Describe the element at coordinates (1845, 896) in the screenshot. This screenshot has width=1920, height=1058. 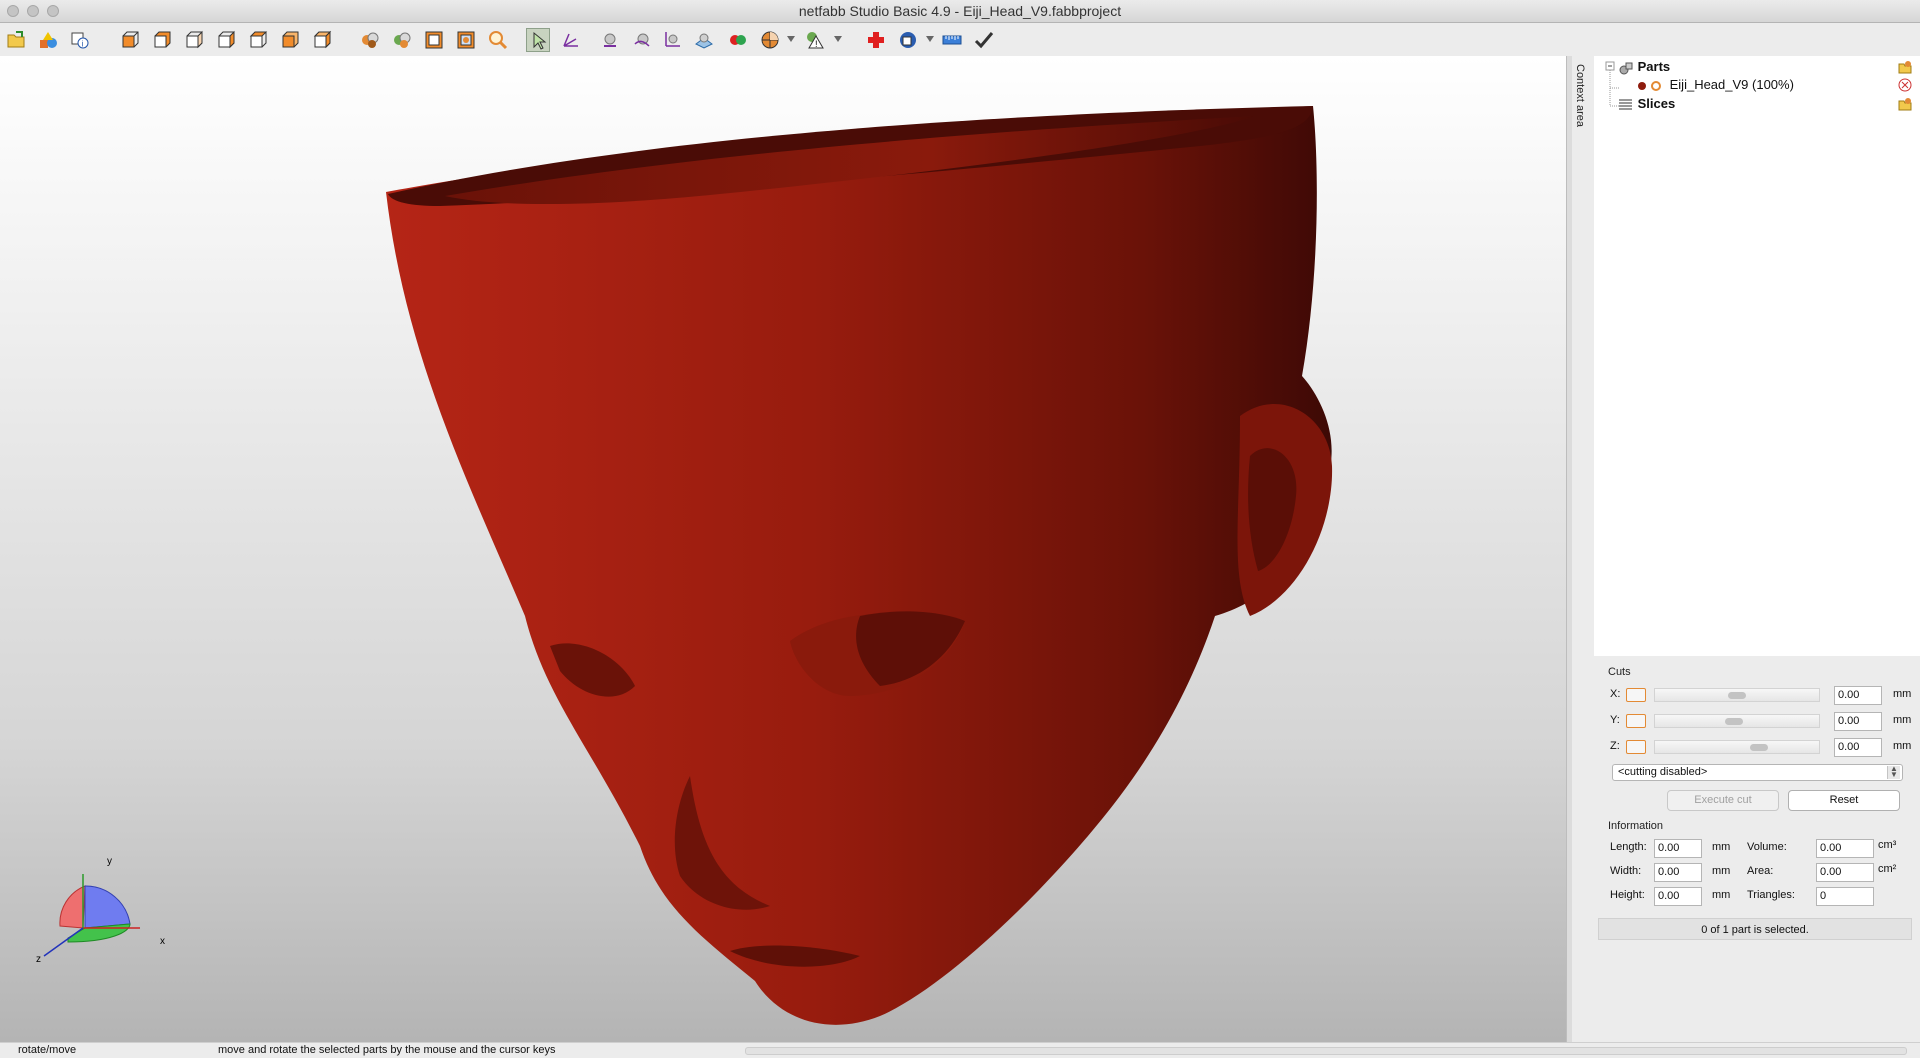
I see `triangles-value: 0` at that location.